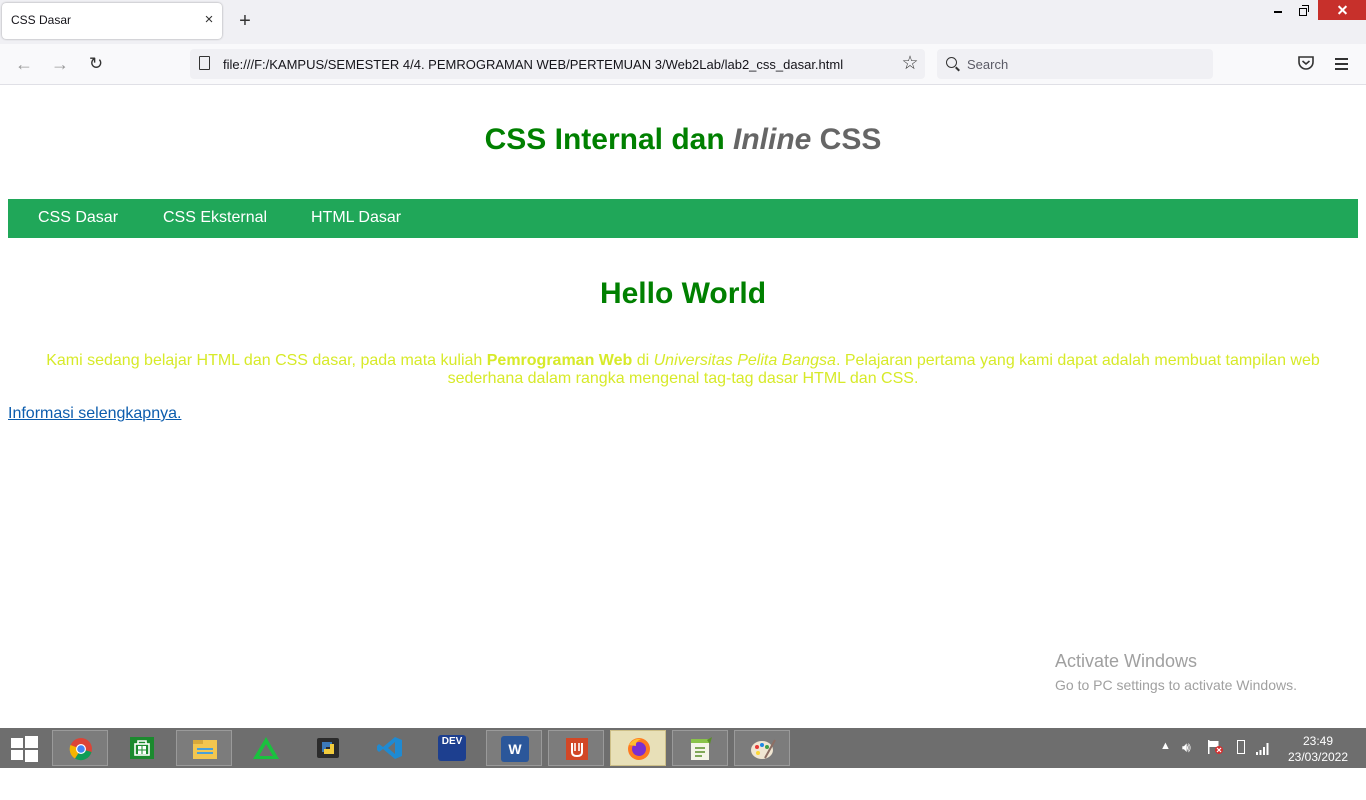 The width and height of the screenshot is (1366, 800). I want to click on taskbar-store, so click(142, 748).